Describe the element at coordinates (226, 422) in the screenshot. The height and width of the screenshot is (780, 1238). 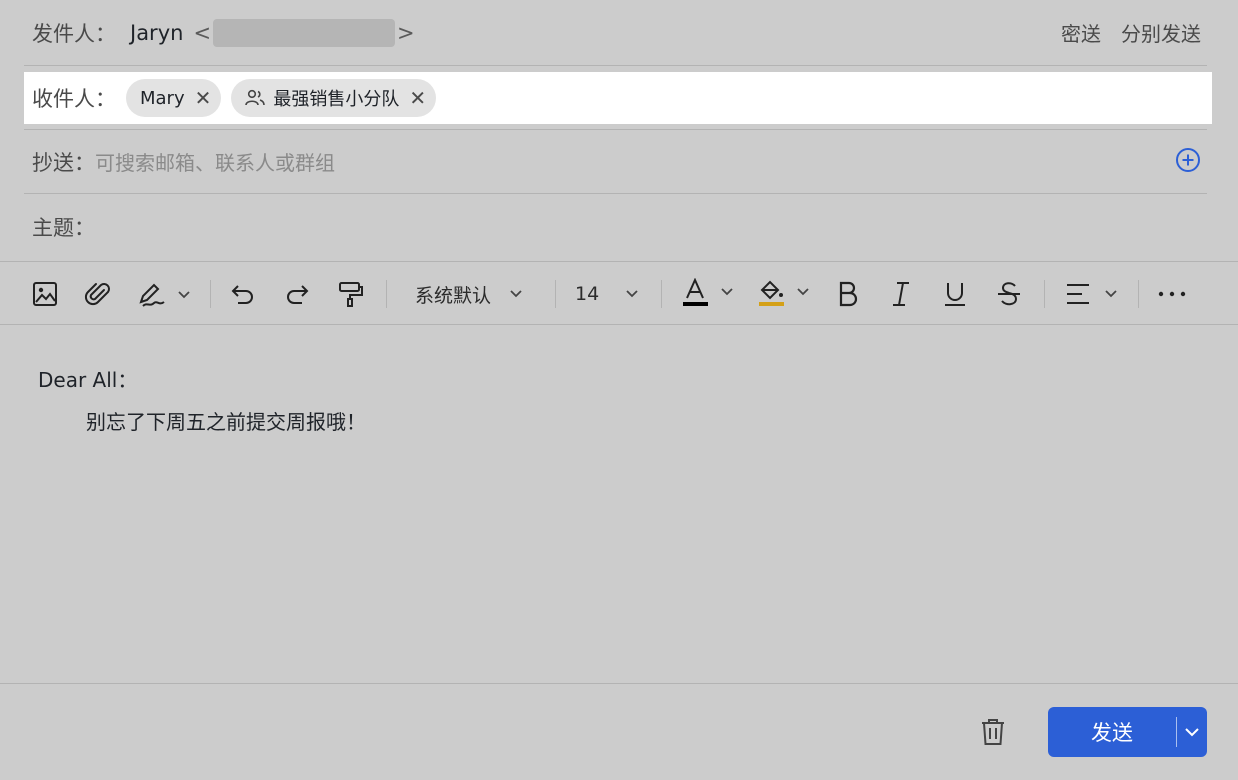
I see `body-text: 别忘了下周五之前提交周报哦！` at that location.